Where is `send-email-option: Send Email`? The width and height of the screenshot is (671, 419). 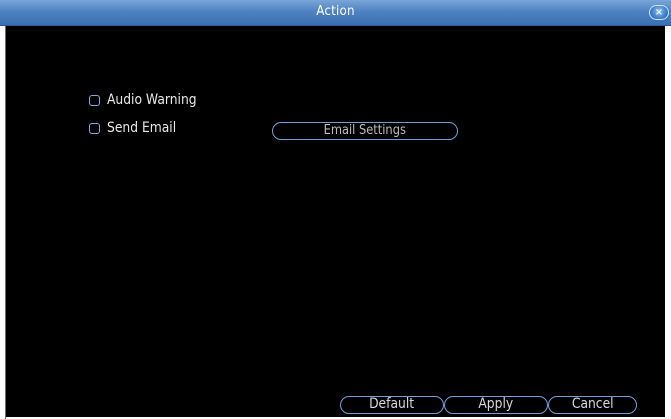 send-email-option: Send Email is located at coordinates (137, 128).